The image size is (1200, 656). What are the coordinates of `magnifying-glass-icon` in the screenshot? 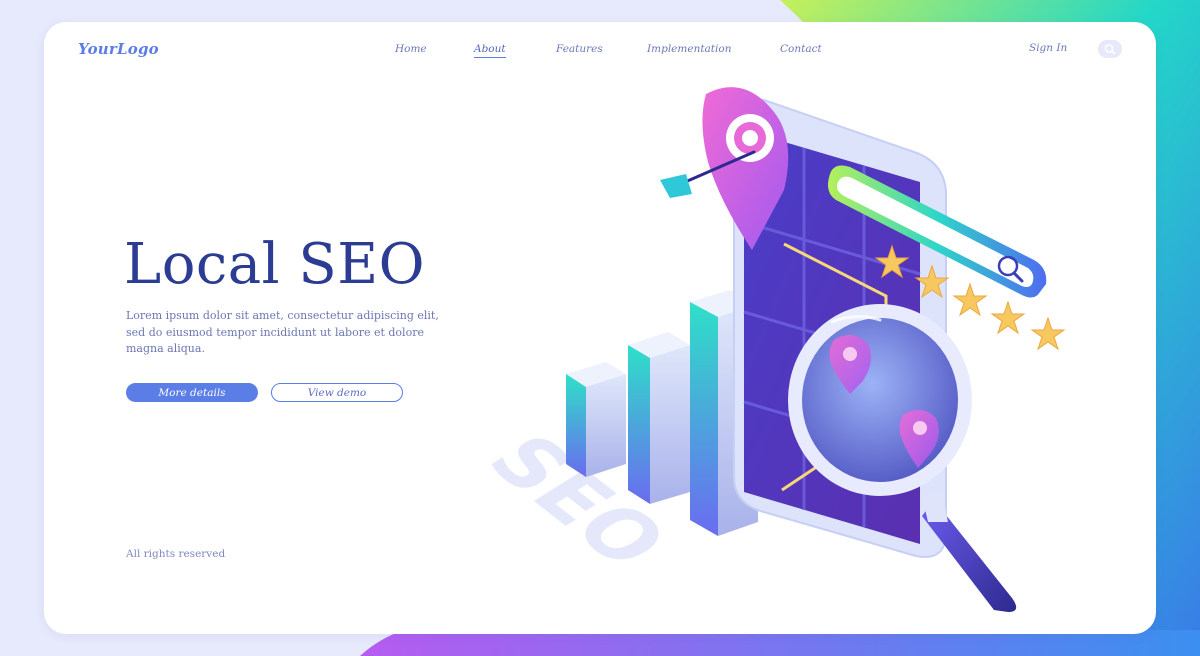 It's located at (902, 458).